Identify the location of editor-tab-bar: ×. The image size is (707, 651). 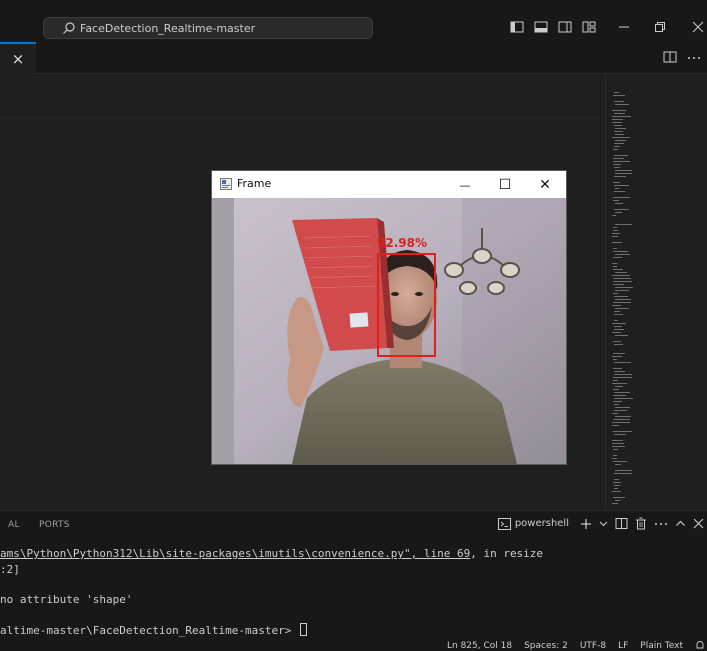
(353, 58).